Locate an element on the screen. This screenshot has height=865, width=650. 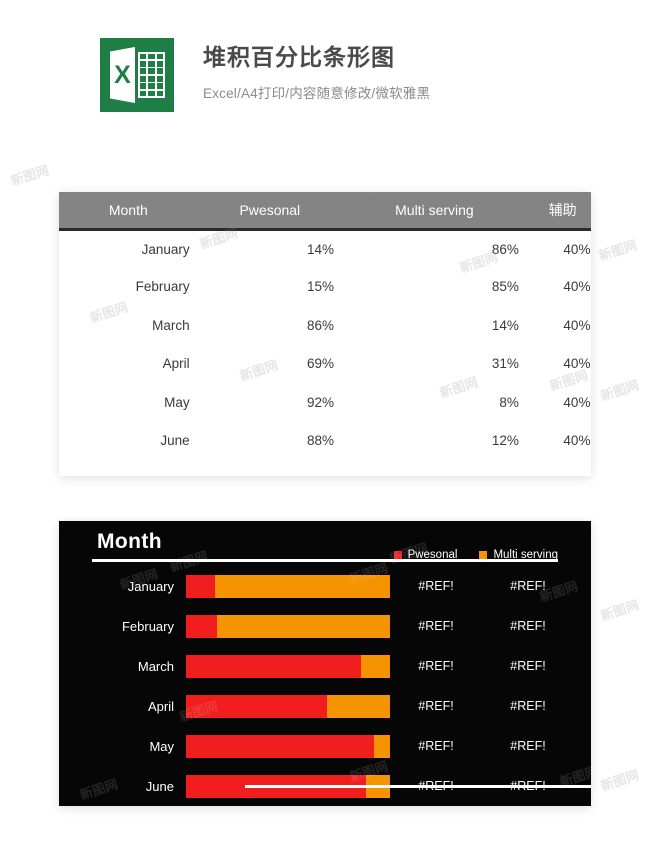
cell-pwesonal: 15% is located at coordinates (320, 287).